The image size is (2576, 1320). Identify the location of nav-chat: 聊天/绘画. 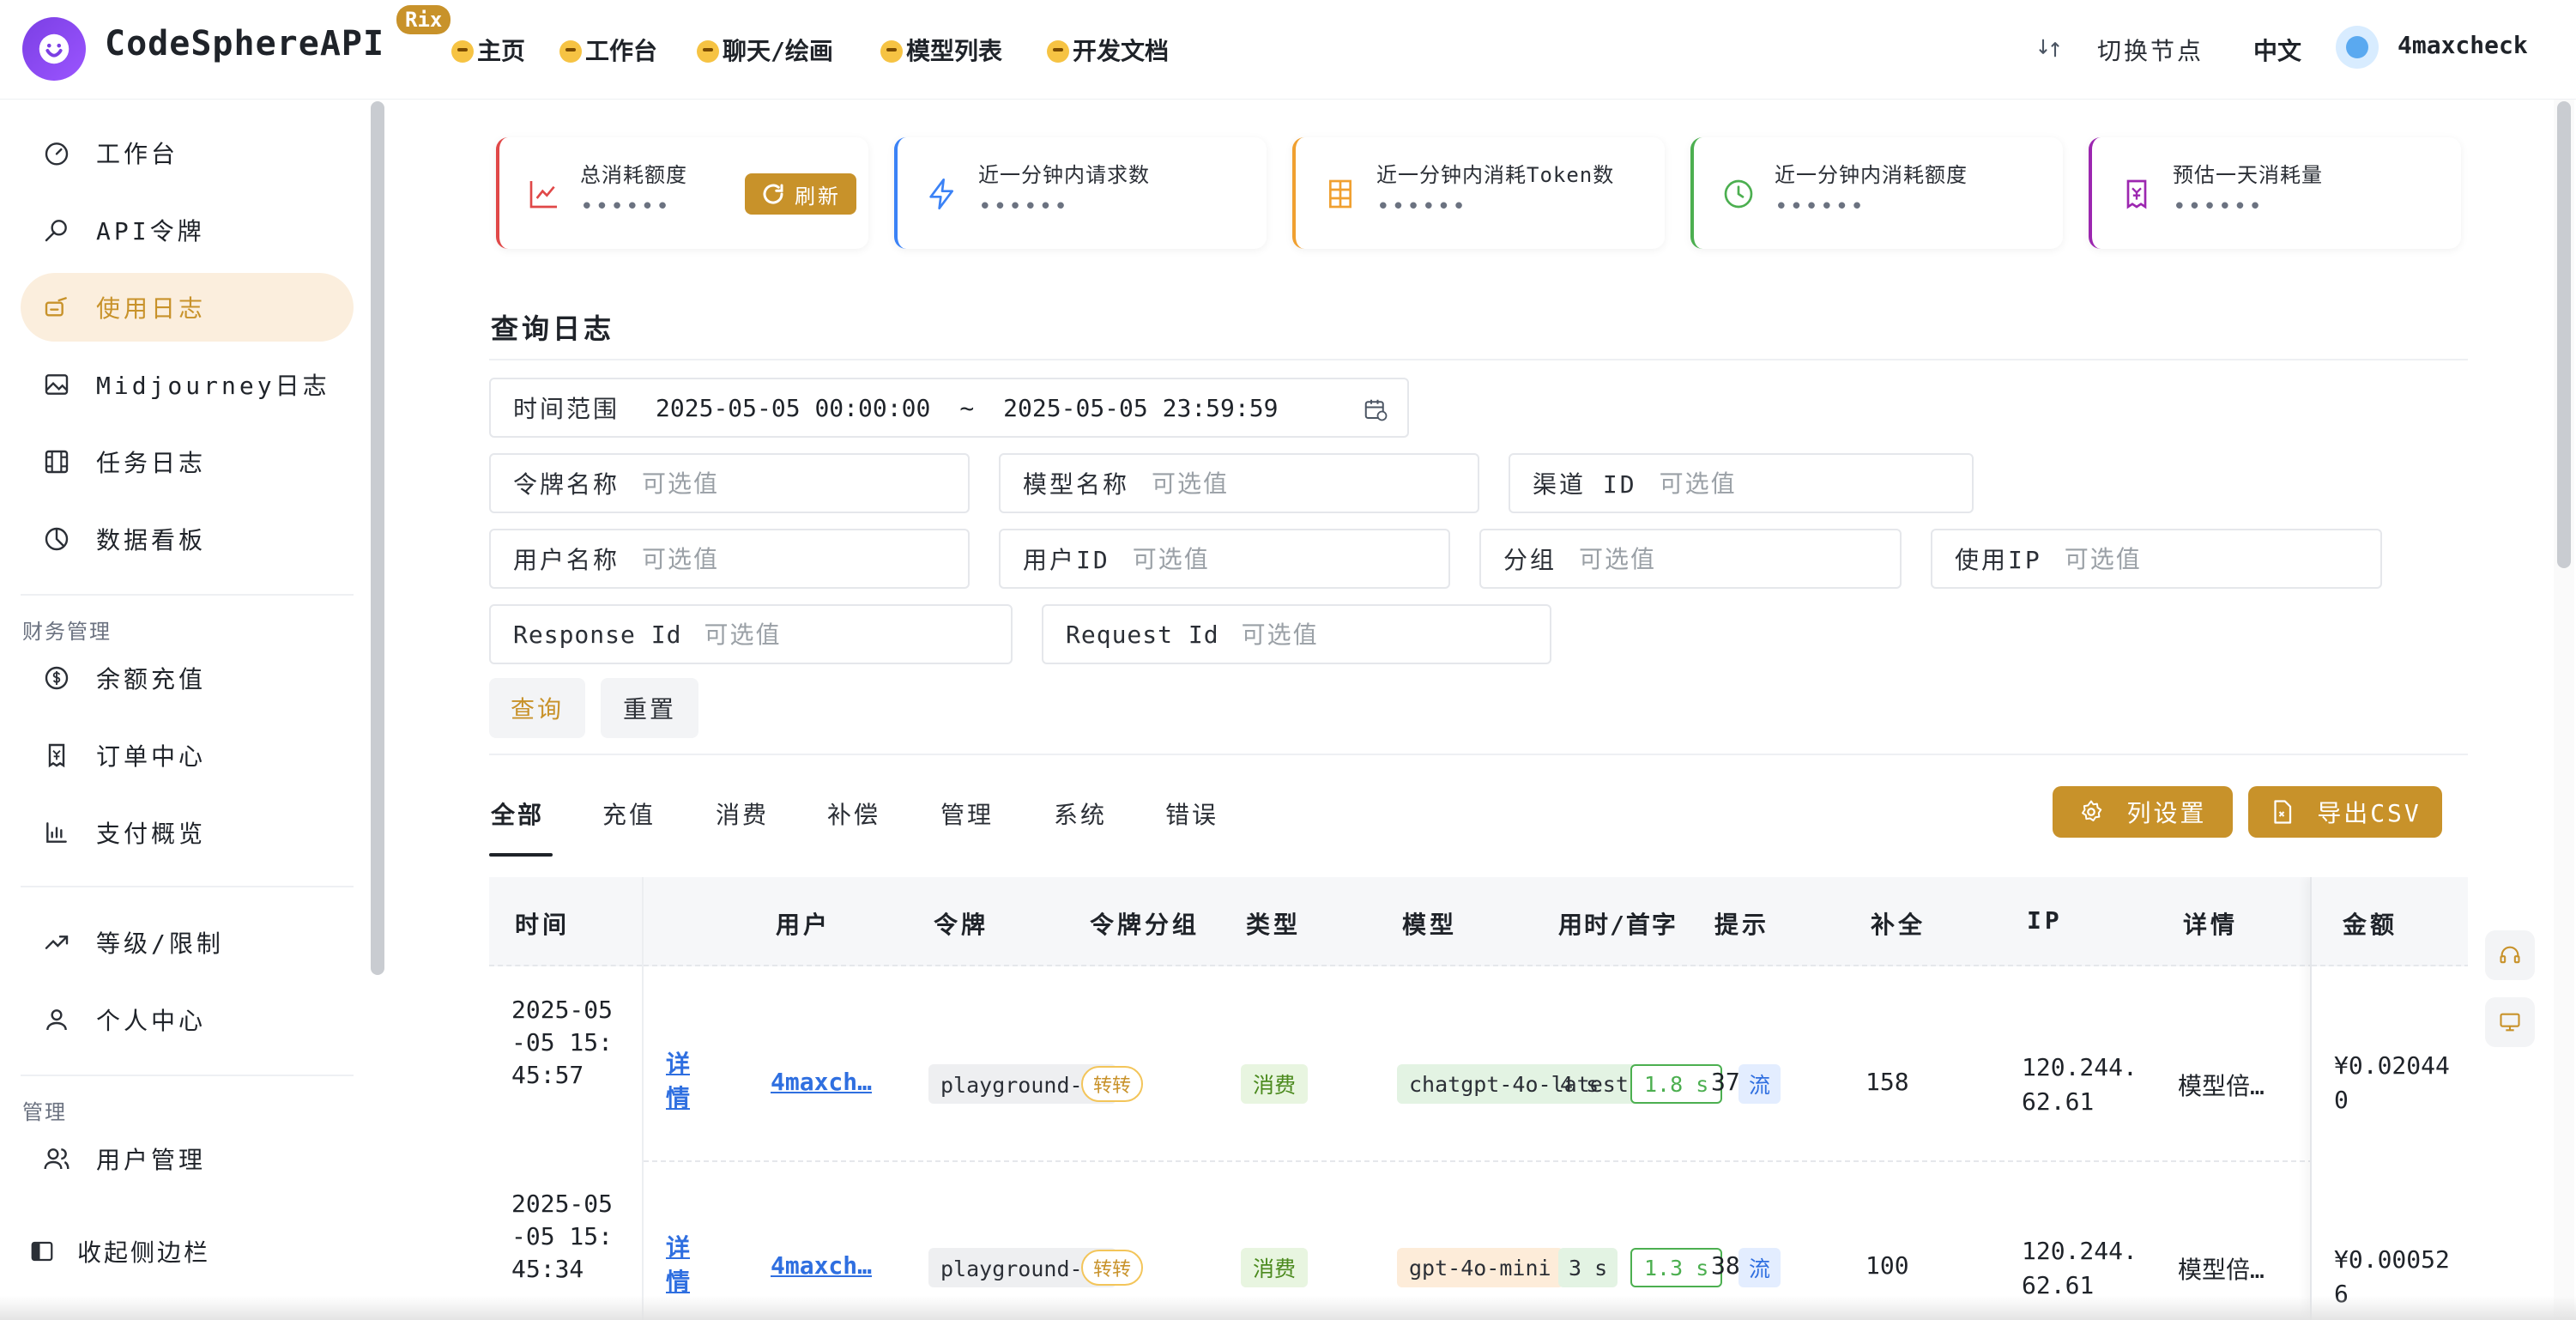
(765, 50).